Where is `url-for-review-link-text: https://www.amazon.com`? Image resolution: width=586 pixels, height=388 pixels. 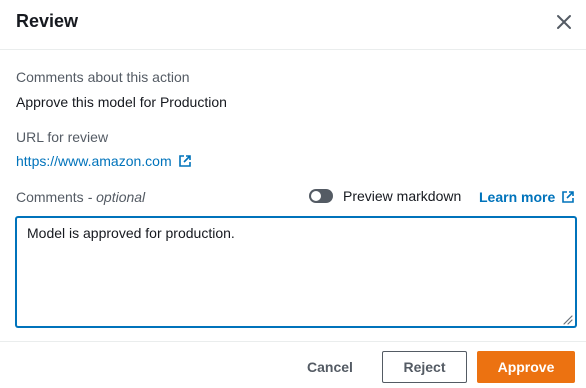 url-for-review-link-text: https://www.amazon.com is located at coordinates (94, 161).